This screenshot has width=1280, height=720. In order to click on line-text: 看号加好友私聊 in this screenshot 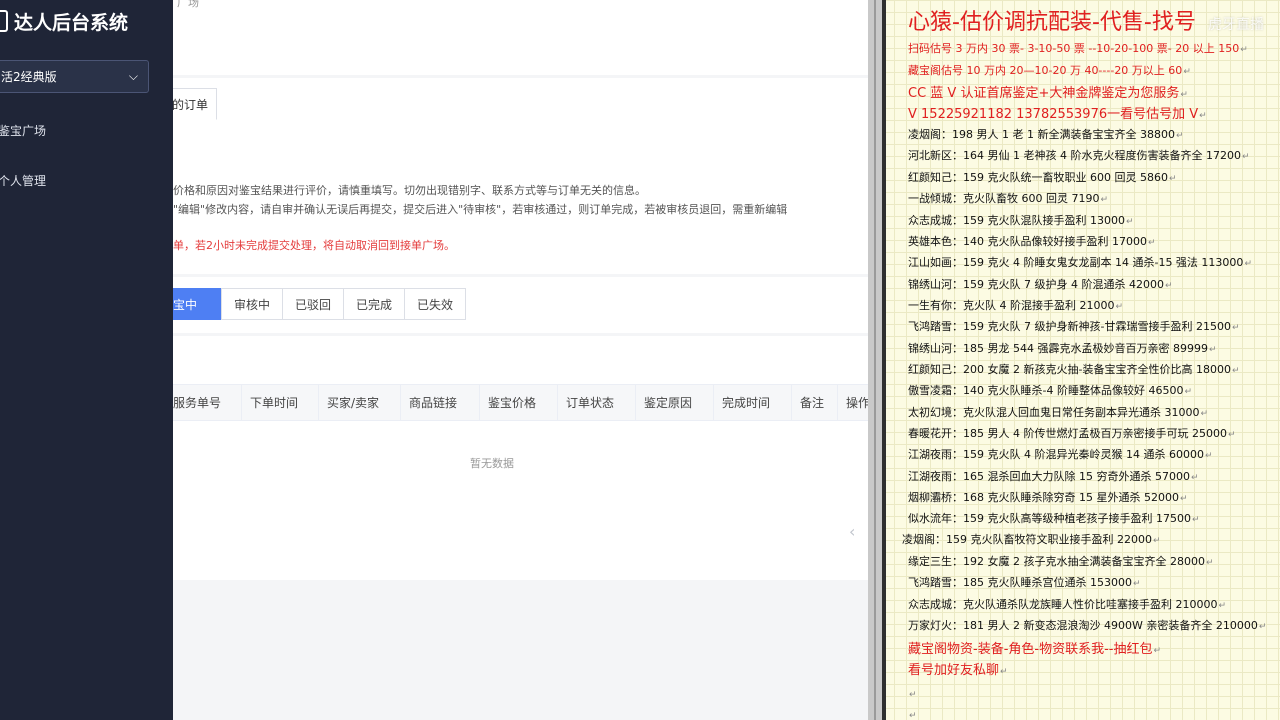, I will do `click(954, 670)`.